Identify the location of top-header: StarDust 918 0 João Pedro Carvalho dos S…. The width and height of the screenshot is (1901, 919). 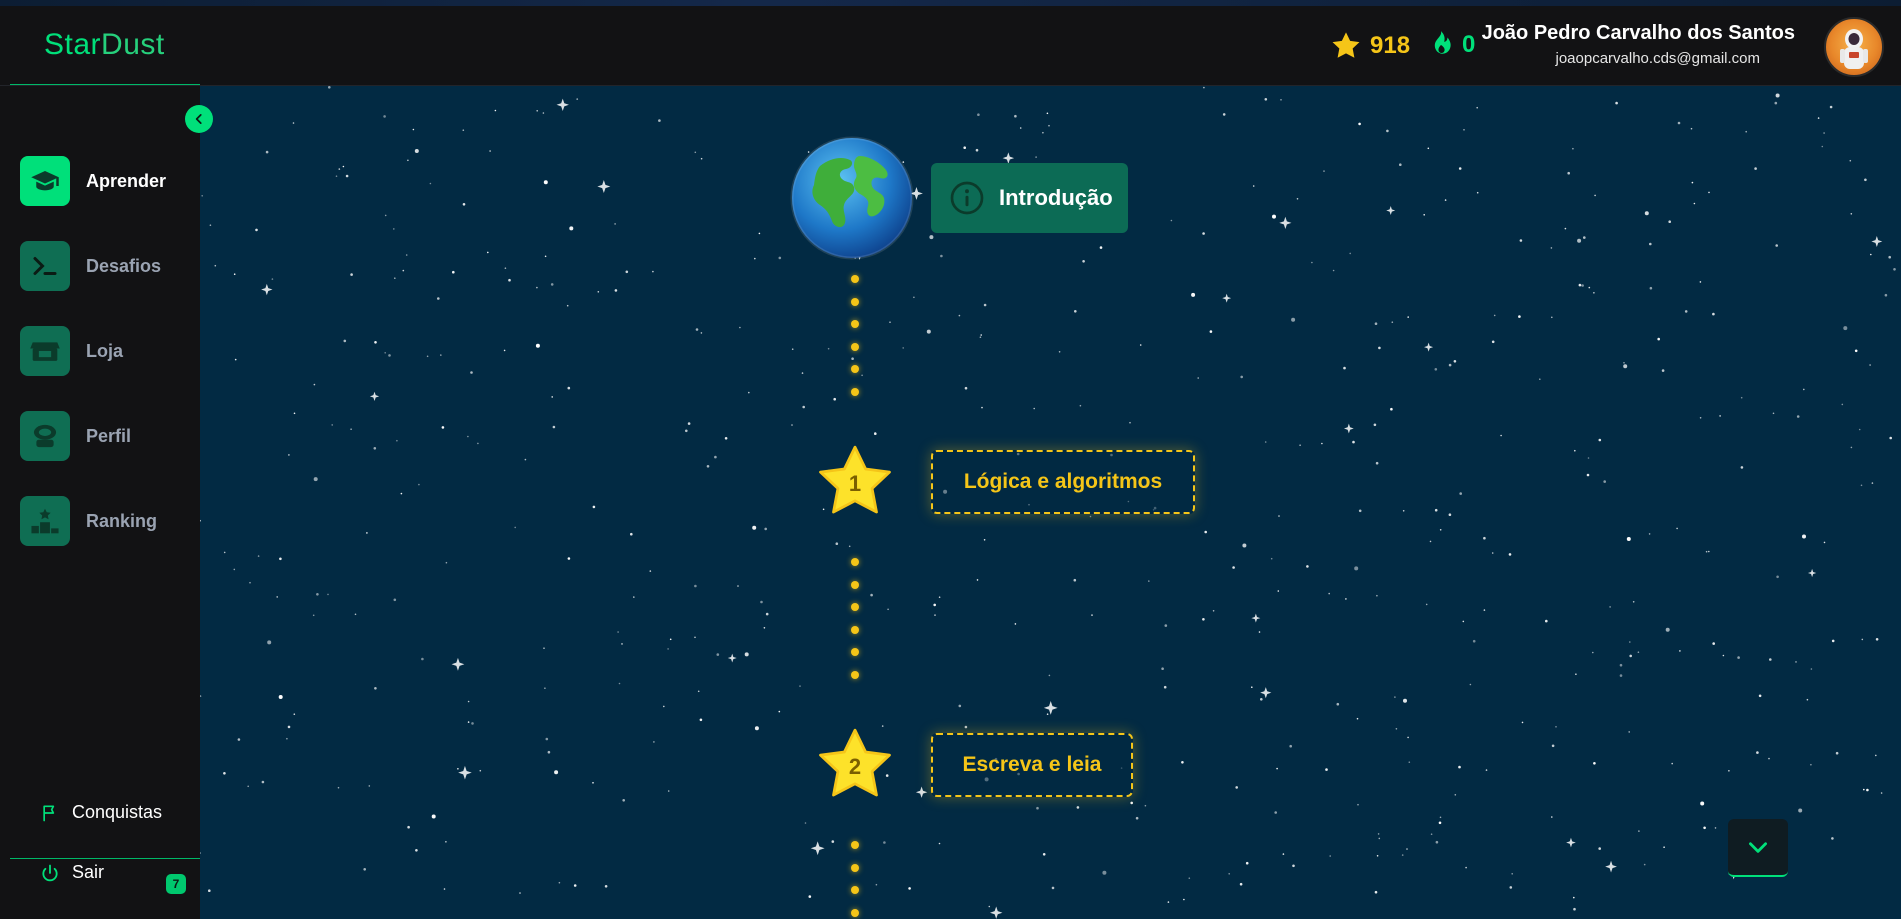
(950, 46).